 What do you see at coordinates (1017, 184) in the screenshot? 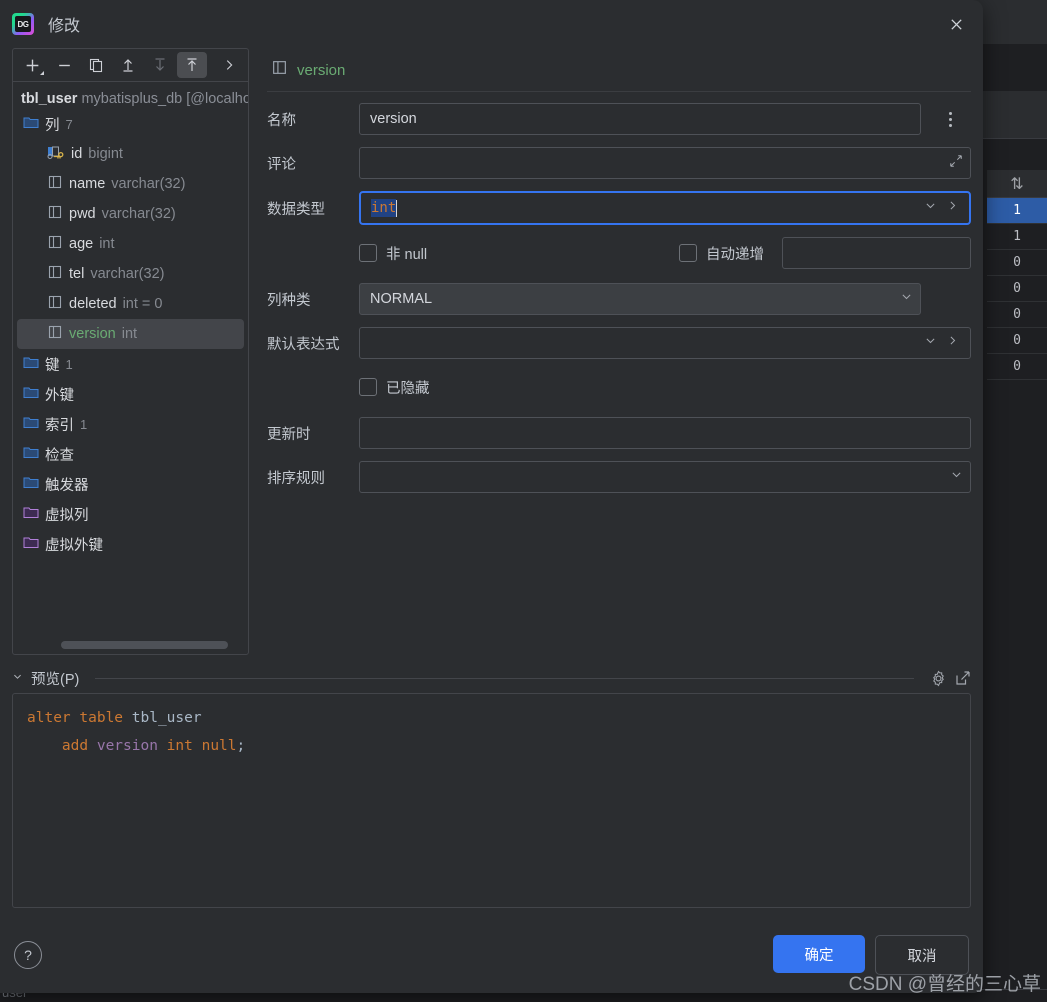
I see `sort-icon: ⇅` at bounding box center [1017, 184].